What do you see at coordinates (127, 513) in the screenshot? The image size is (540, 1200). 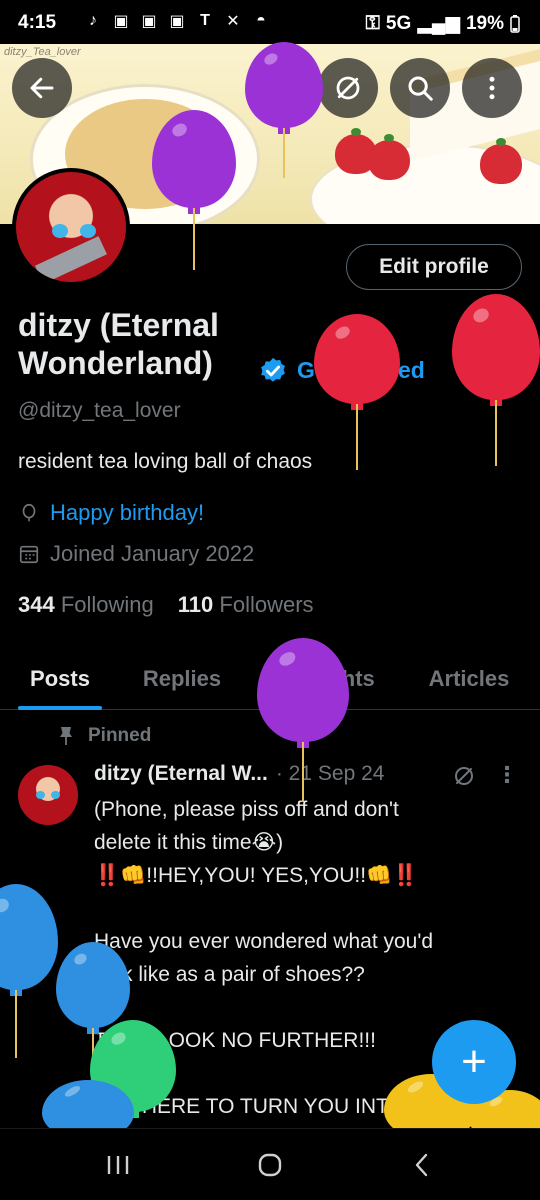 I see `birthday-link: Happy birthday!` at bounding box center [127, 513].